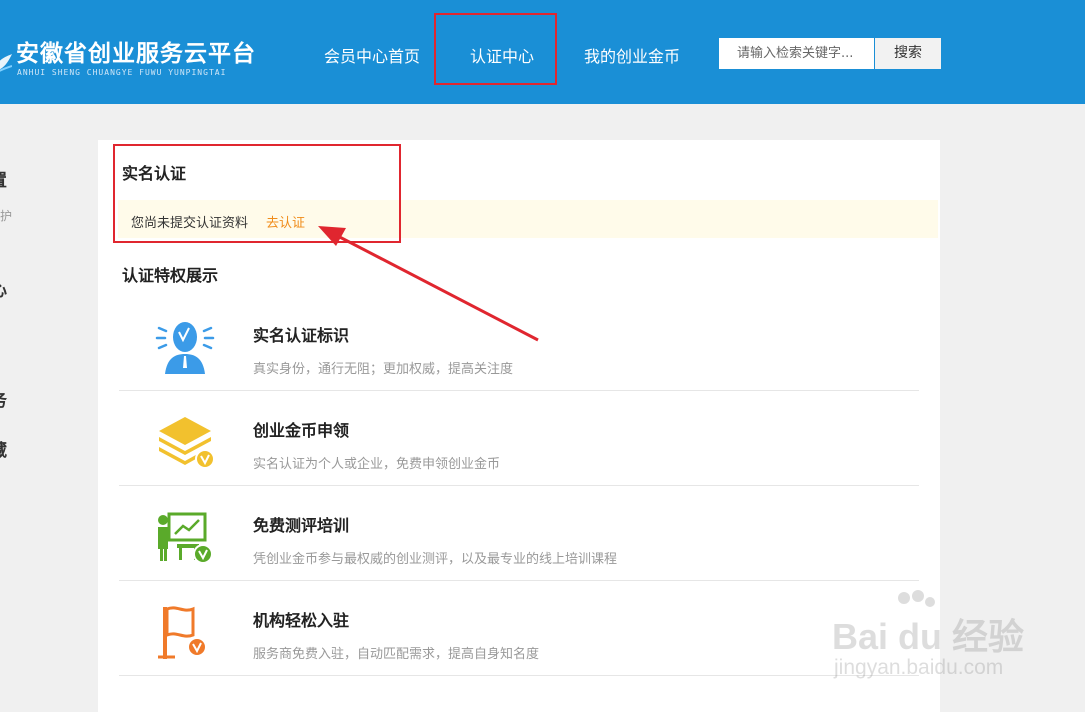  I want to click on privilege-item: 机构轻松入驻 服务商免费入驻，自动匹配需求，提高自身知名度, so click(519, 628).